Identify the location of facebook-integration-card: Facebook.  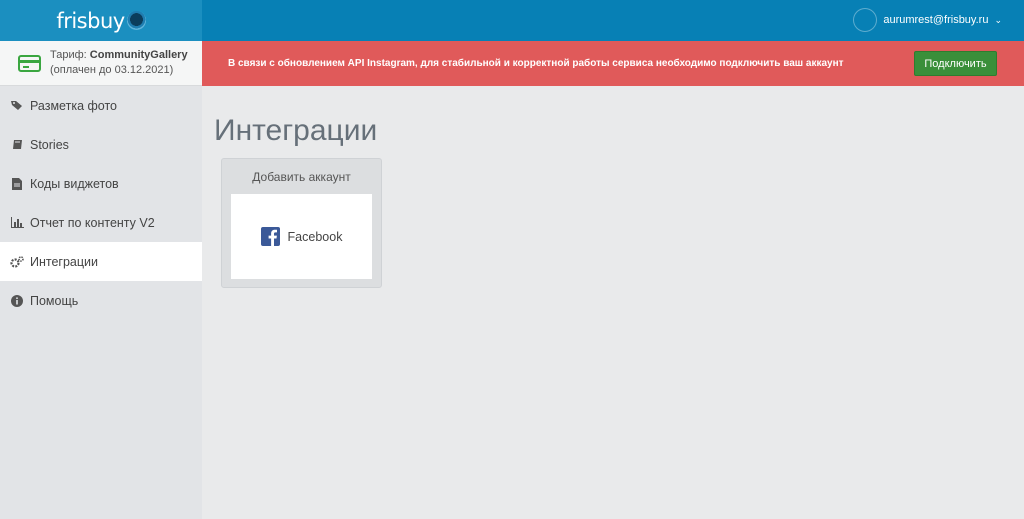
(301, 236).